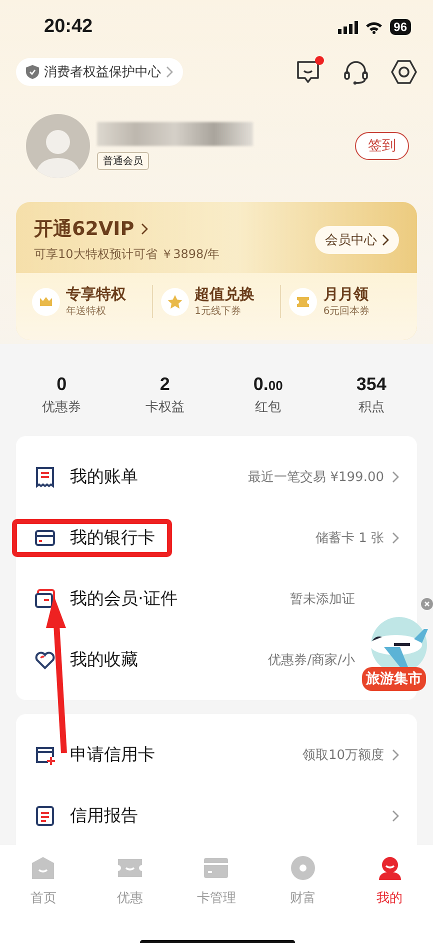 Image resolution: width=433 pixels, height=943 pixels. Describe the element at coordinates (400, 27) in the screenshot. I see `battery-level: 96` at that location.